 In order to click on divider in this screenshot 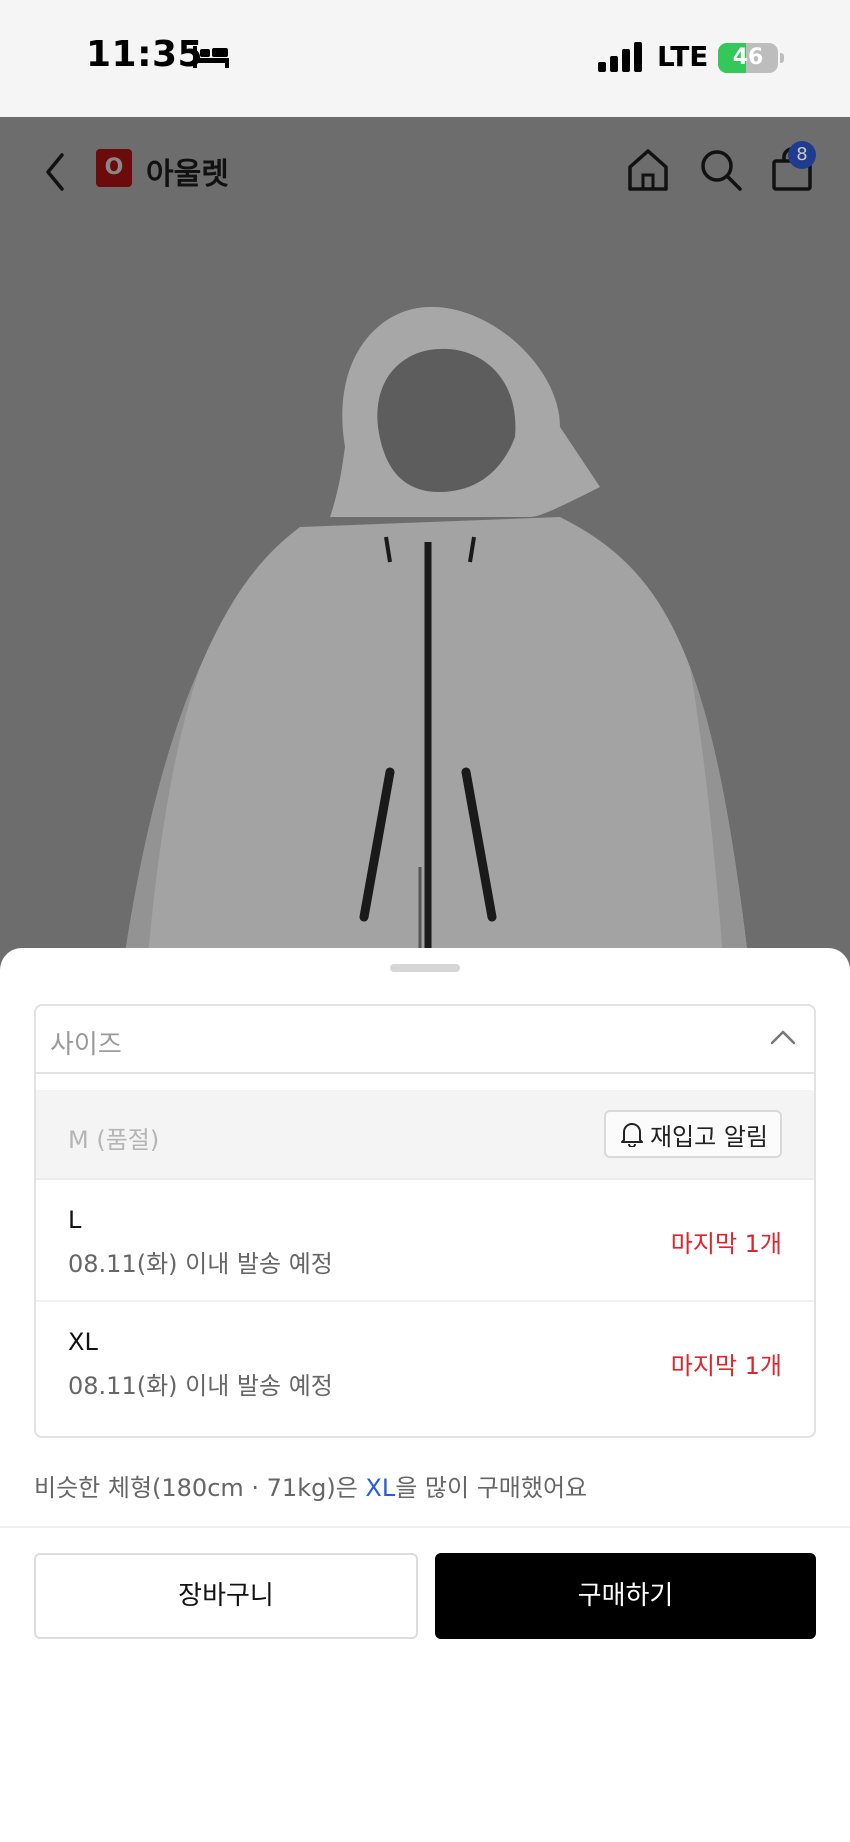, I will do `click(425, 1527)`.